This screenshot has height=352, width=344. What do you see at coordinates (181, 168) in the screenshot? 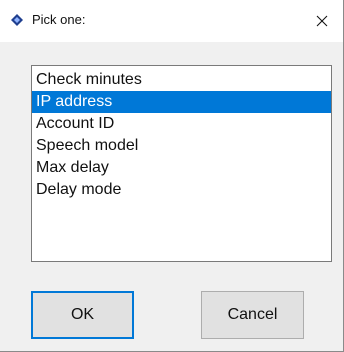
I see `list-item-max-delay: Max delay` at bounding box center [181, 168].